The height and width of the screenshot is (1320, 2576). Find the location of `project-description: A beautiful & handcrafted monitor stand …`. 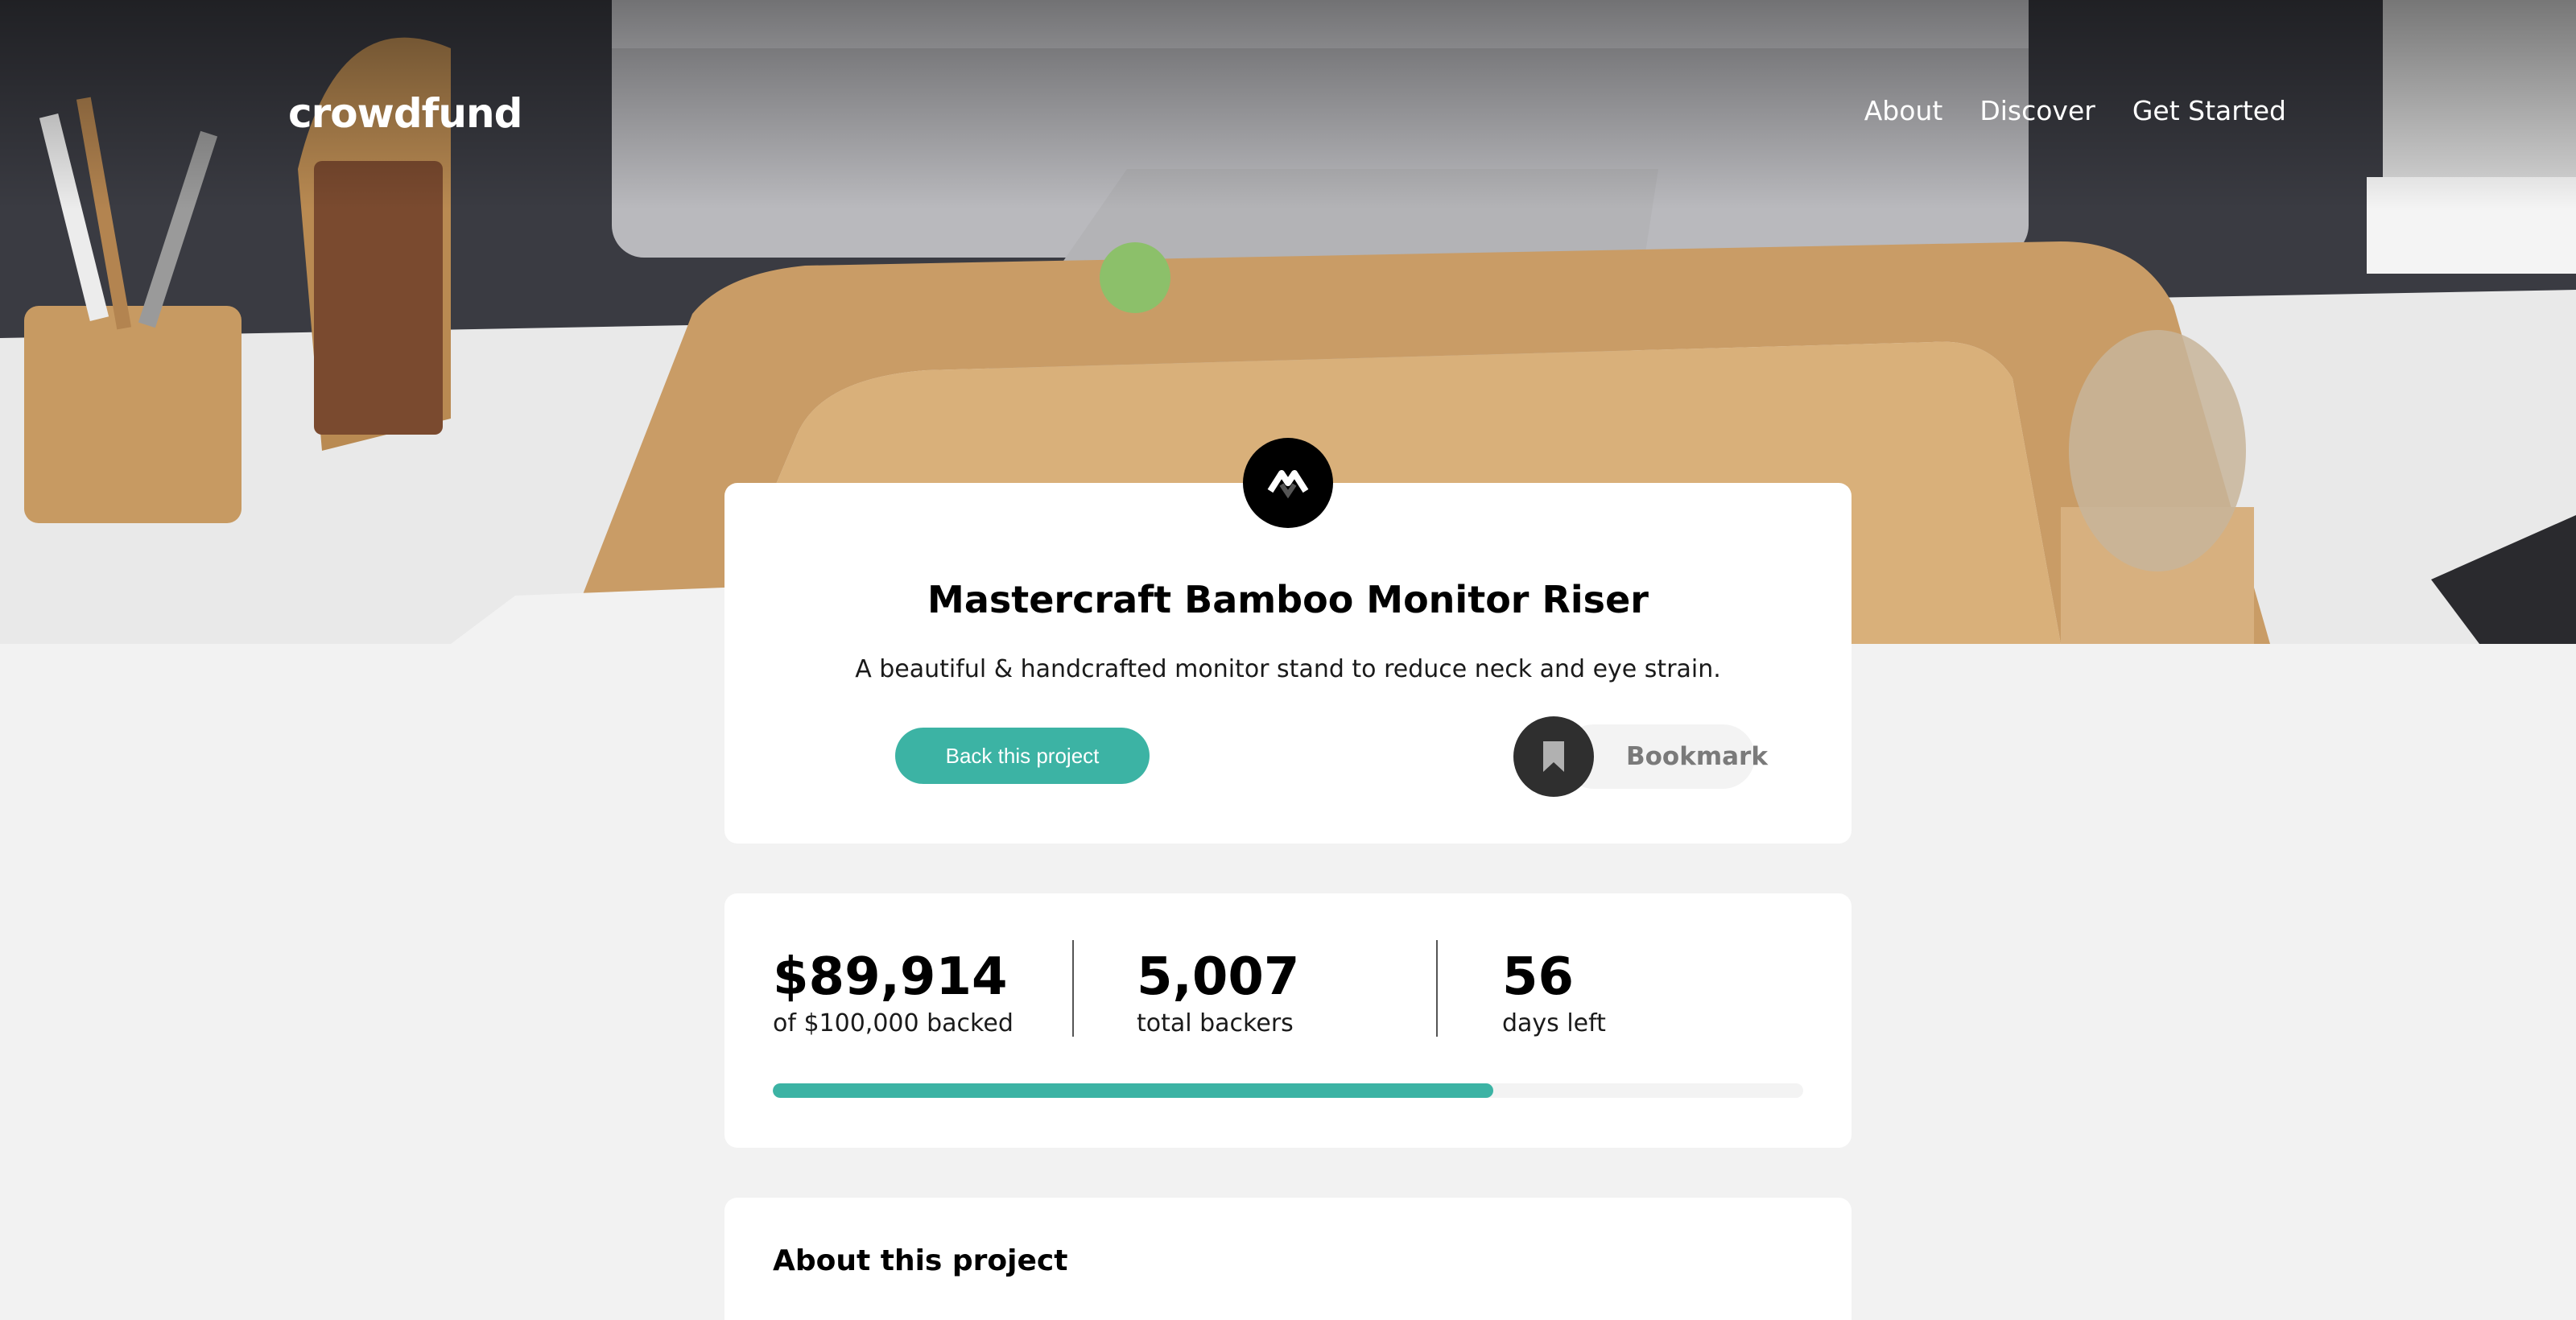

project-description: A beautiful & handcrafted monitor stand … is located at coordinates (1288, 669).